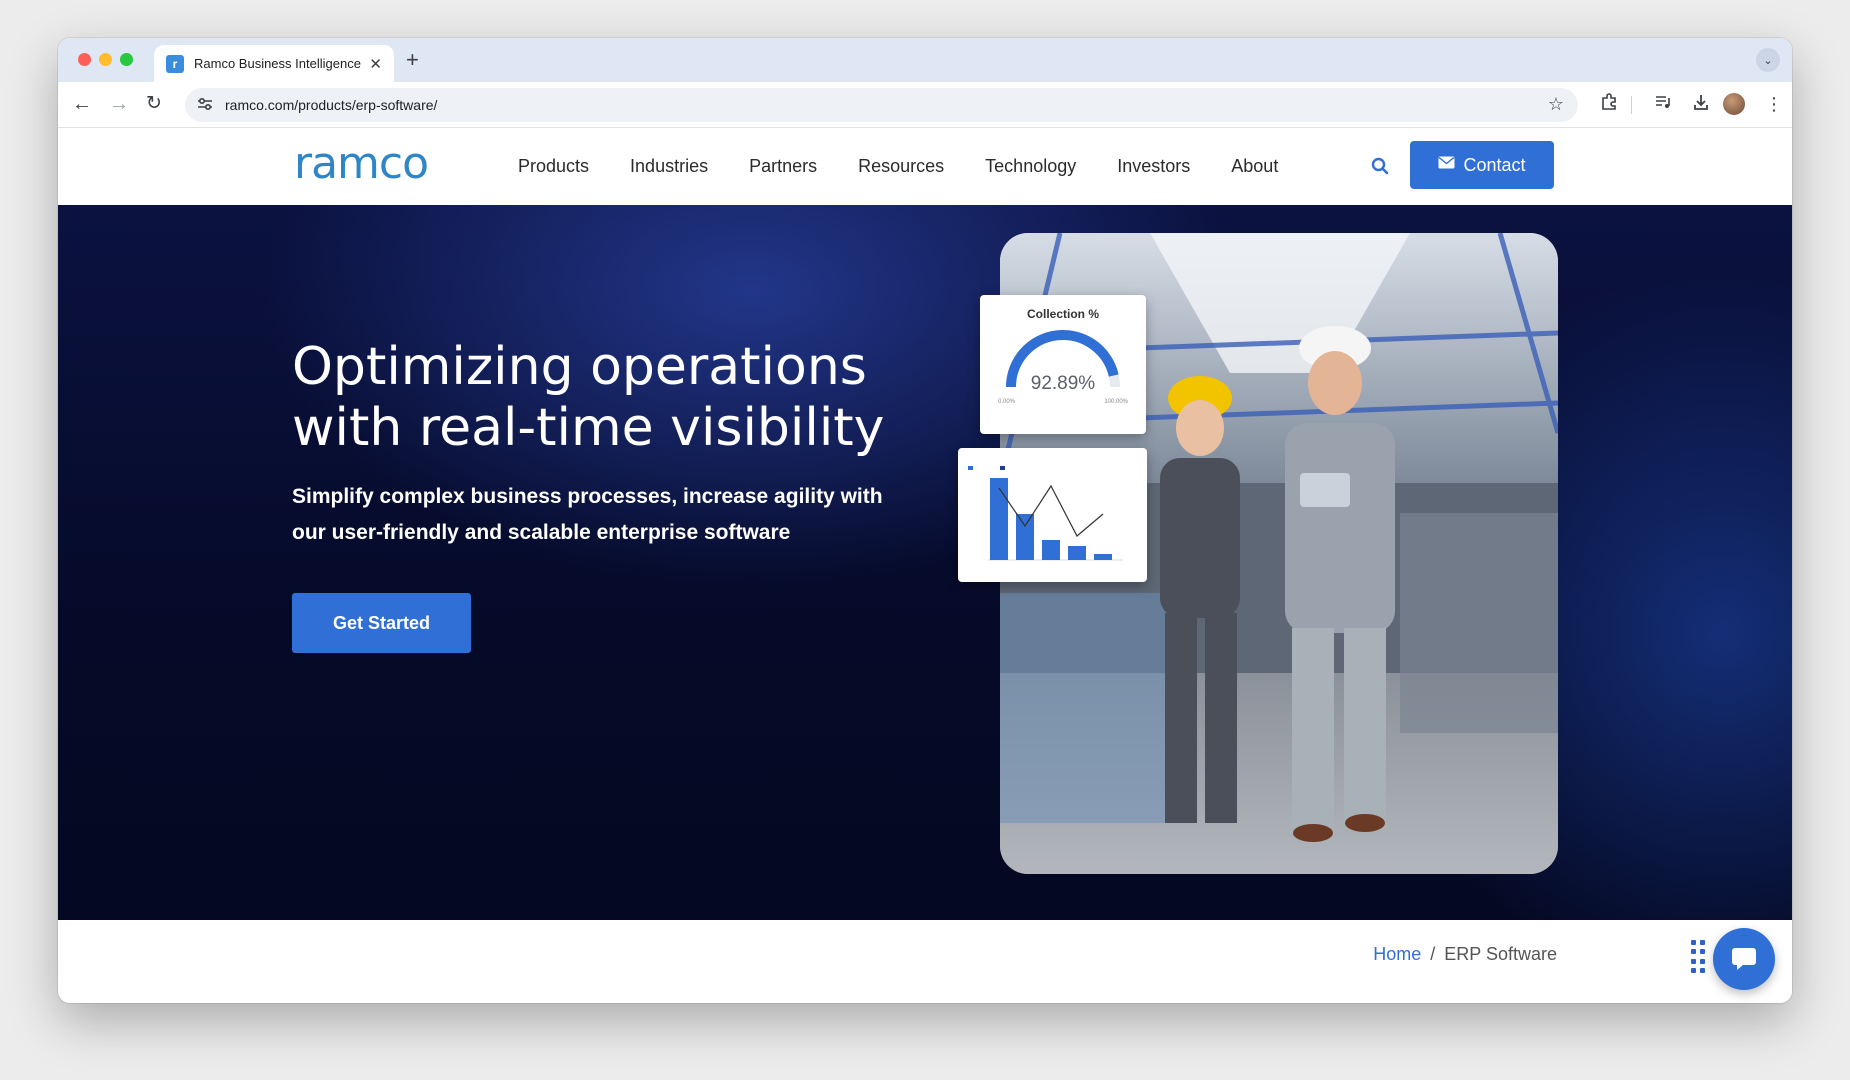 This screenshot has width=1850, height=1080. What do you see at coordinates (1494, 164) in the screenshot?
I see `contact-label: Contact` at bounding box center [1494, 164].